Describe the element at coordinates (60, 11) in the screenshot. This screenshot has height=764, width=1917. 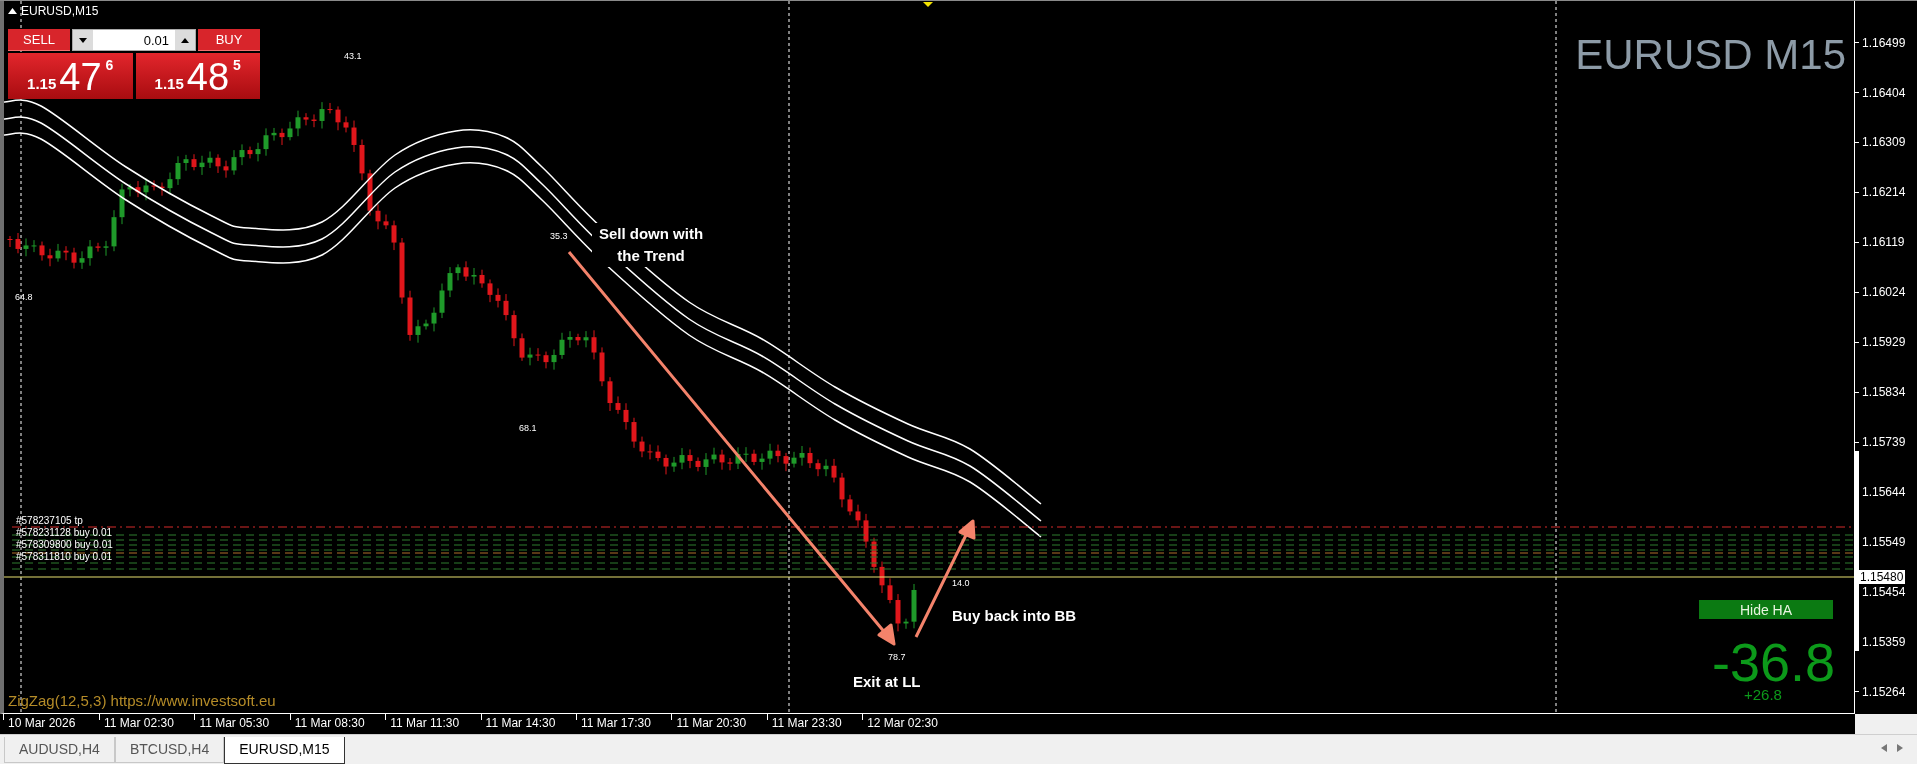
I see `symbol-label: EURUSD,M15` at that location.